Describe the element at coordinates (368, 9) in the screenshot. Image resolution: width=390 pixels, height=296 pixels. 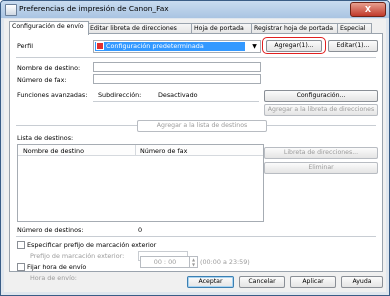
I see `close-button: X` at that location.